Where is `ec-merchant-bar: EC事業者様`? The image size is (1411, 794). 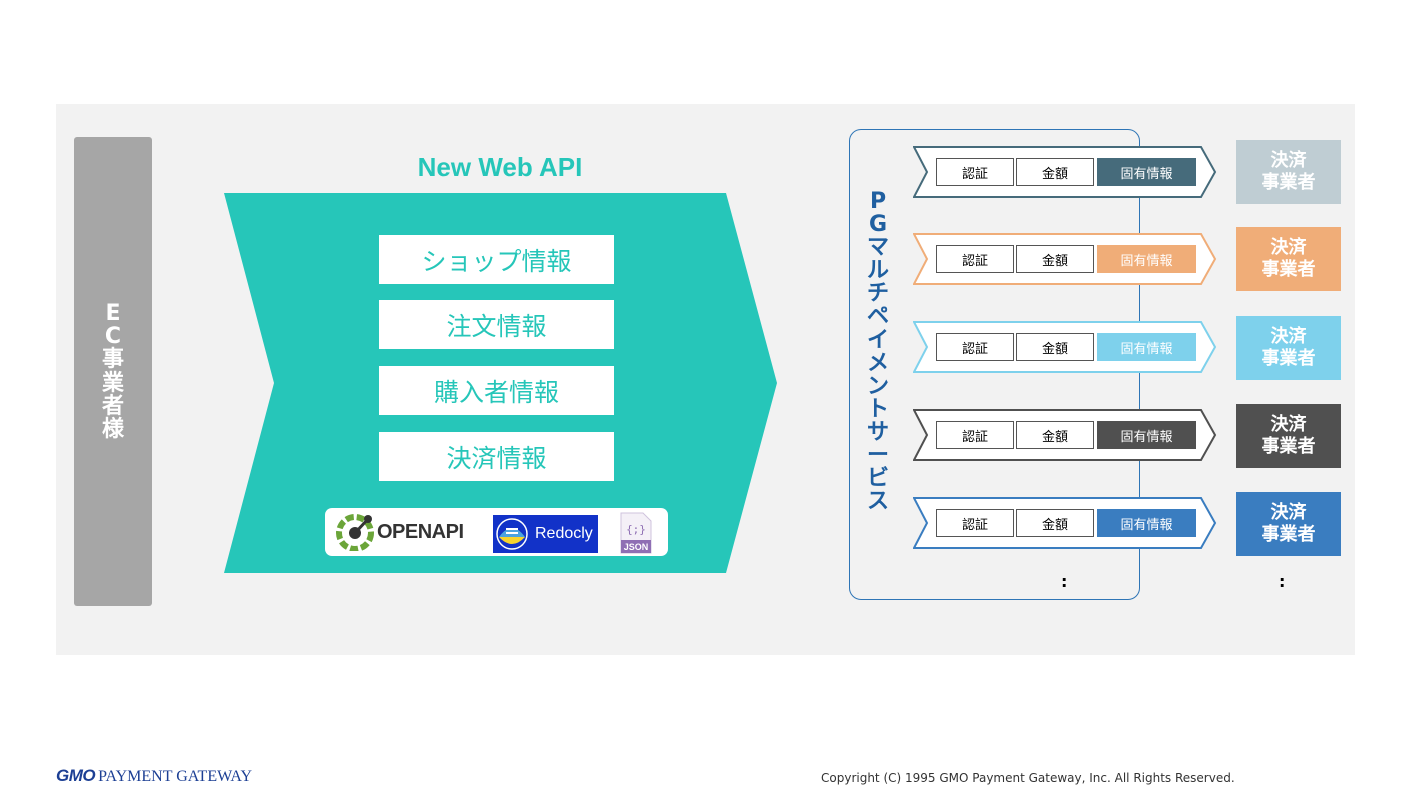 ec-merchant-bar: EC事業者様 is located at coordinates (113, 371).